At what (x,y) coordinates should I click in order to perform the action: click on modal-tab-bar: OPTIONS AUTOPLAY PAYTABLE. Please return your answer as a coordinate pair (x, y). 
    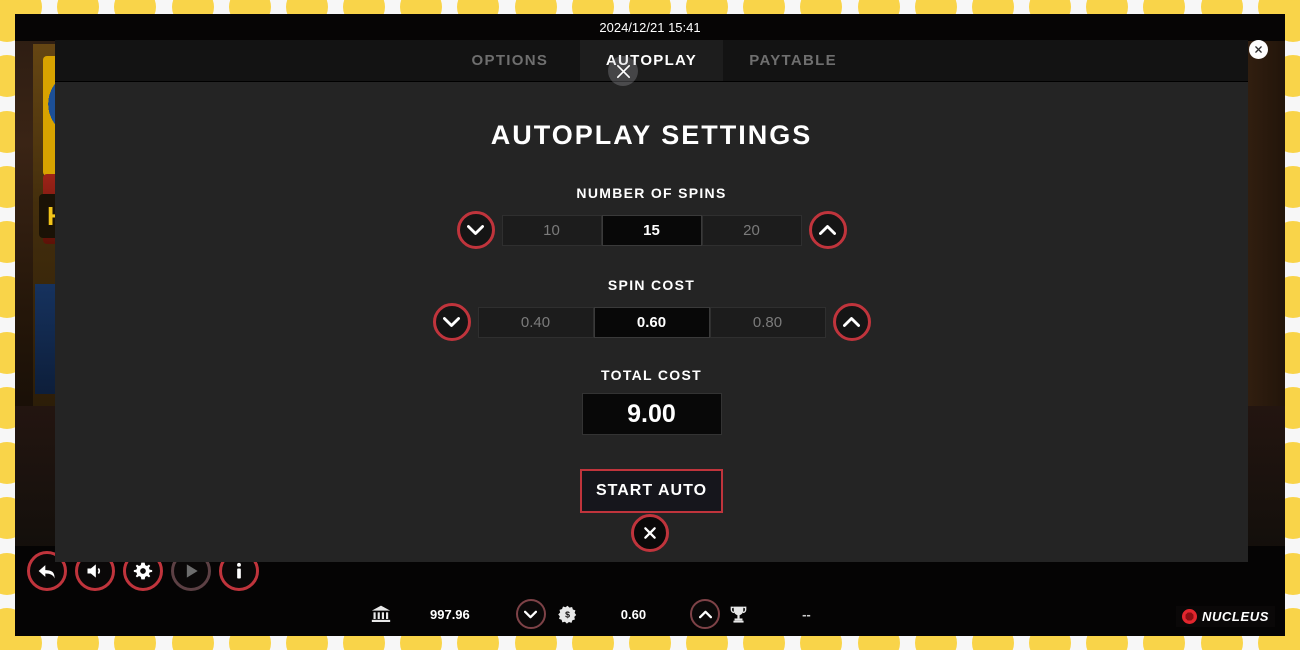
    Looking at the image, I should click on (651, 61).